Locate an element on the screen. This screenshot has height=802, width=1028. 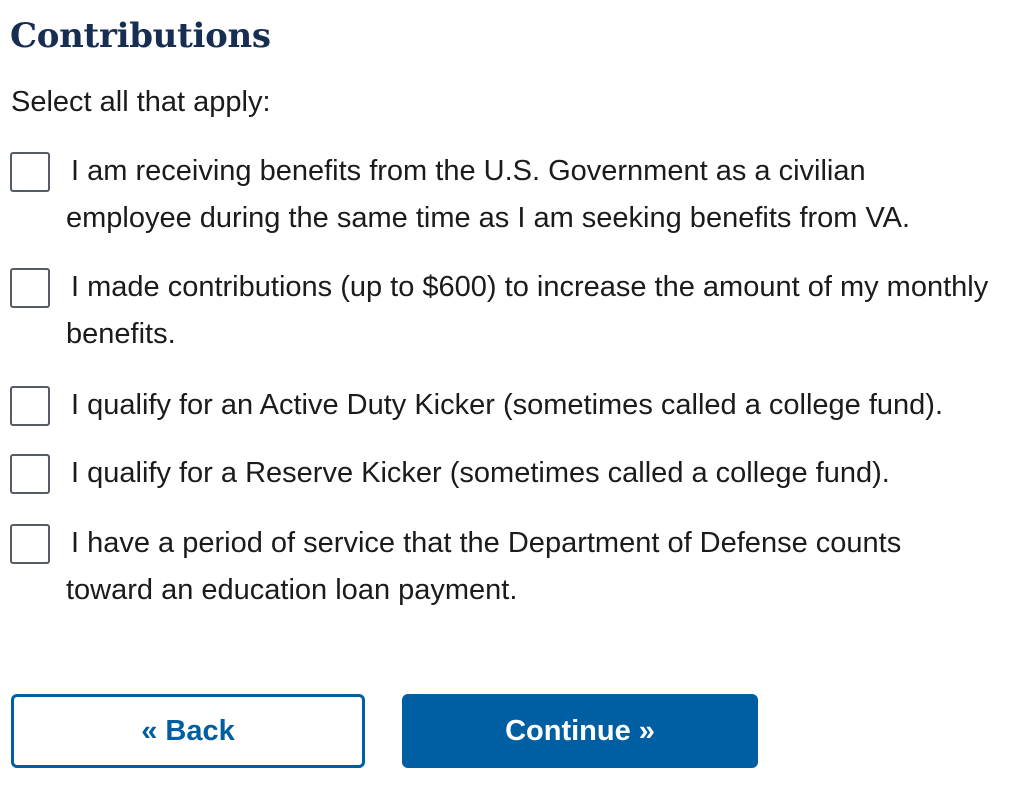
instructions-text: Select all that apply: is located at coordinates (141, 102).